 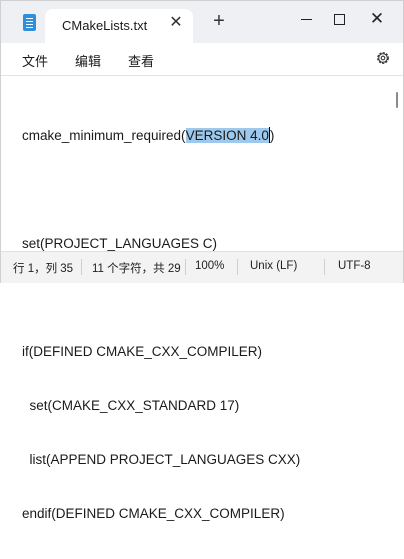 I want to click on tab-cmakelists: CMakeLists.txt ✕, so click(x=119, y=26).